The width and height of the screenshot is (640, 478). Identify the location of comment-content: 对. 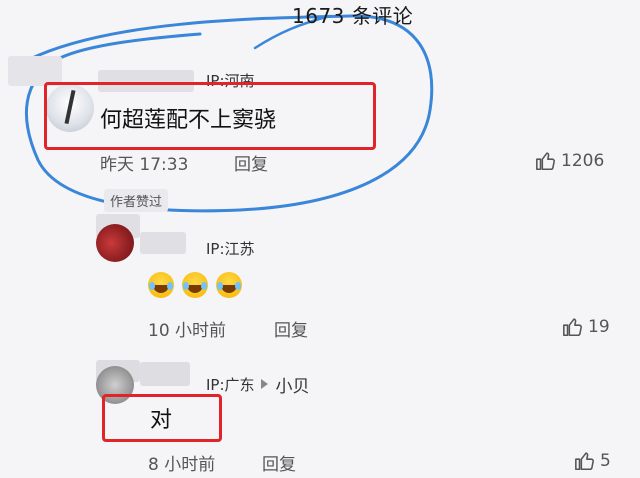
(161, 420).